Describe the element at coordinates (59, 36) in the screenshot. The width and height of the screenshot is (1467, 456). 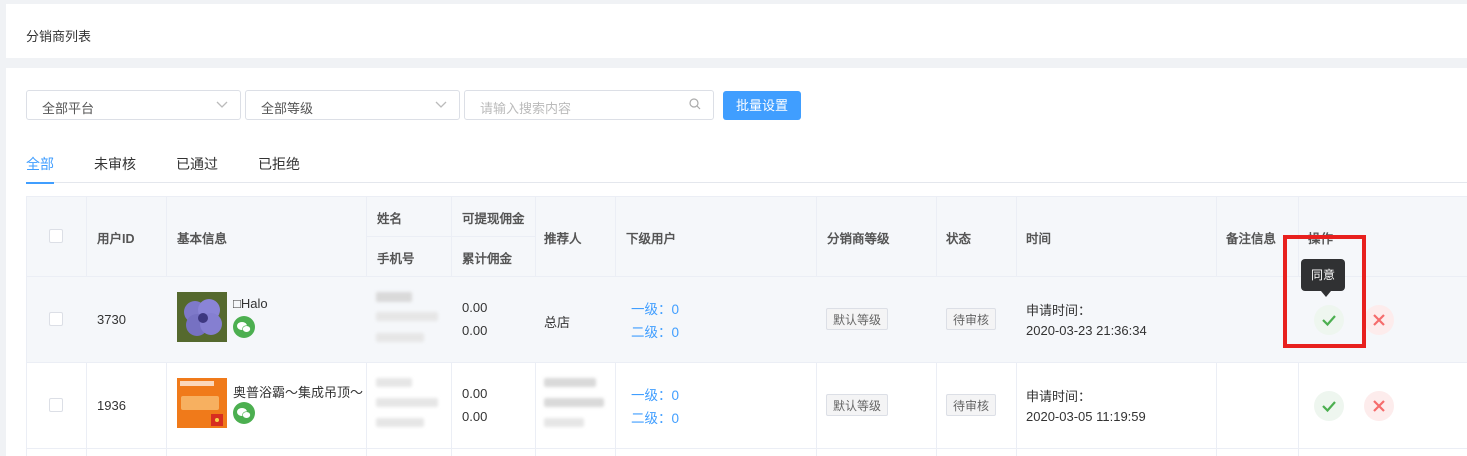
I see `page-title: 分销商列表` at that location.